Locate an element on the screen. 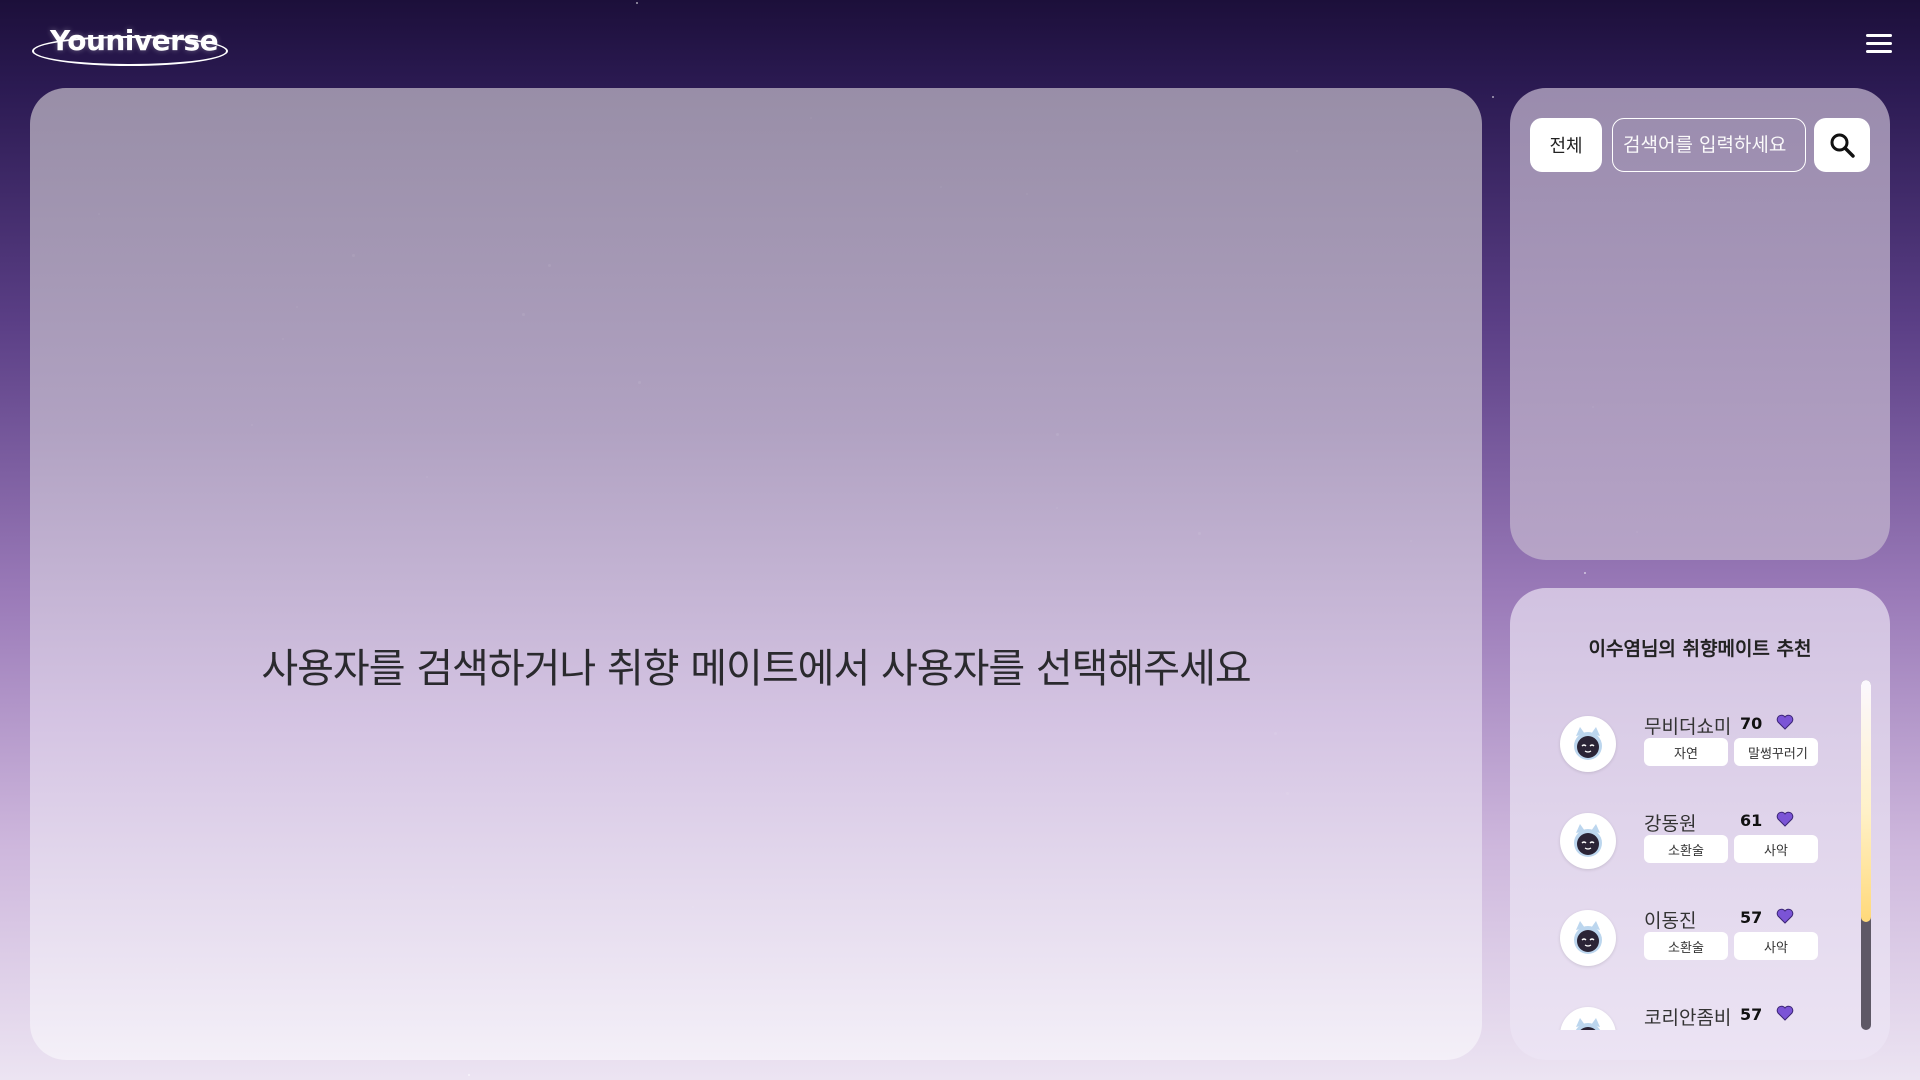  mate-score: 61 is located at coordinates (1751, 820).